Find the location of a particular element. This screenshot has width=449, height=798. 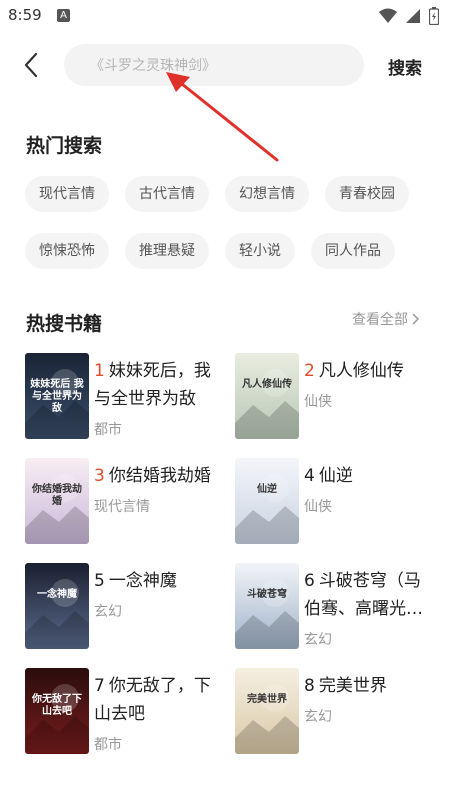

book-item: 一念神魔 5 一念神魔 玄幻 is located at coordinates (125, 608).